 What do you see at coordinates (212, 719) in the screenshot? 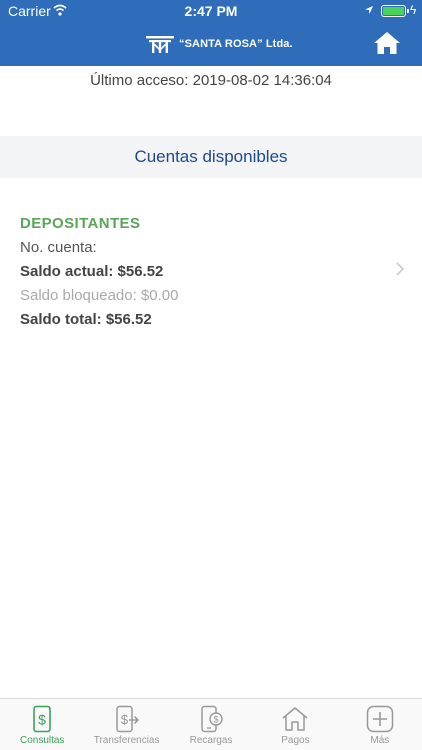
I see `mobile-recharge-icon: $` at bounding box center [212, 719].